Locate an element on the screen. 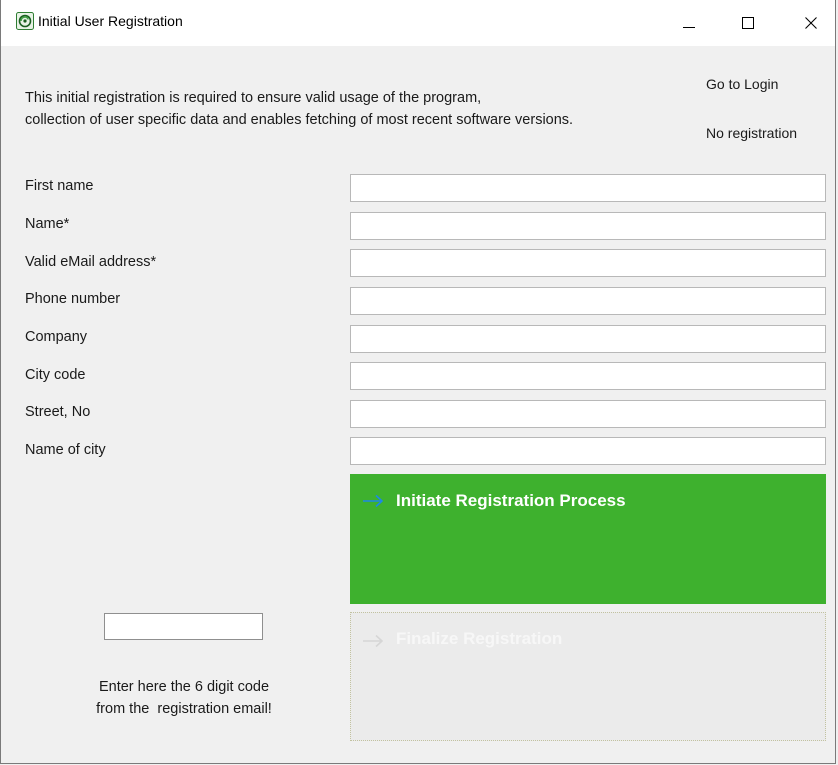 The width and height of the screenshot is (838, 765). minimize-icon is located at coordinates (689, 23).